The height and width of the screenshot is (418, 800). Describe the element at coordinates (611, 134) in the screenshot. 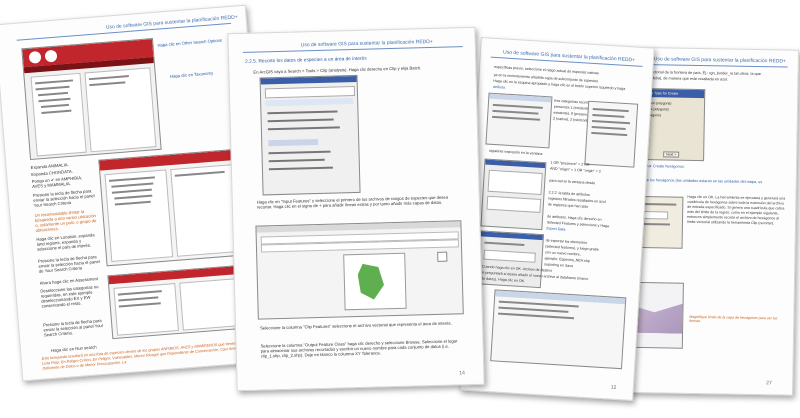

I see `context-menu-screenshot` at that location.